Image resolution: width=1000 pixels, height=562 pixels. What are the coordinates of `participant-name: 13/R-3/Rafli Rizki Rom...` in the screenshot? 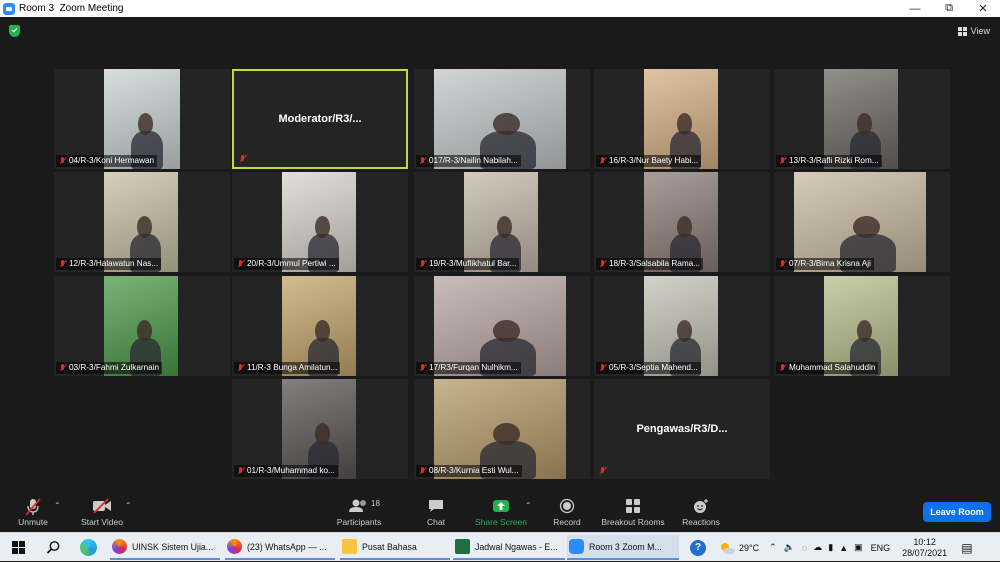 It's located at (834, 160).